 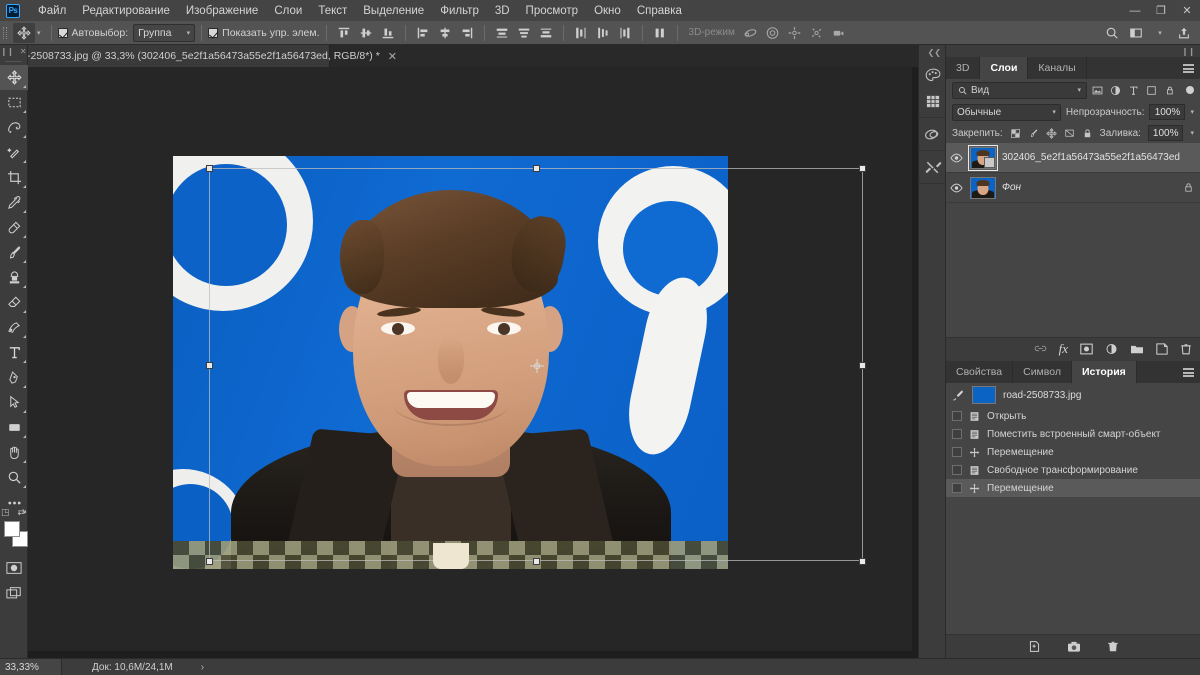 I want to click on active-tool-preset: ▾, so click(x=27, y=33).